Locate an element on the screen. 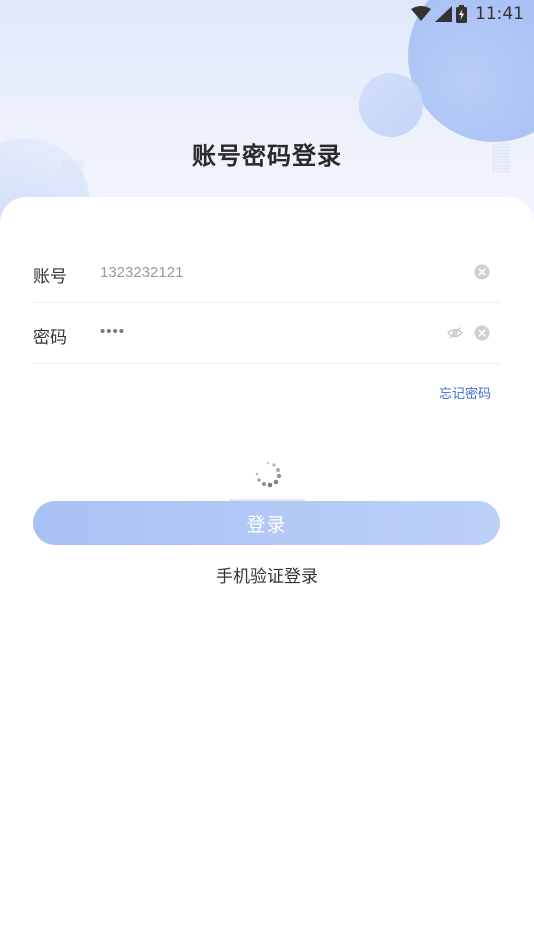  login-button: 登录 is located at coordinates (266, 523).